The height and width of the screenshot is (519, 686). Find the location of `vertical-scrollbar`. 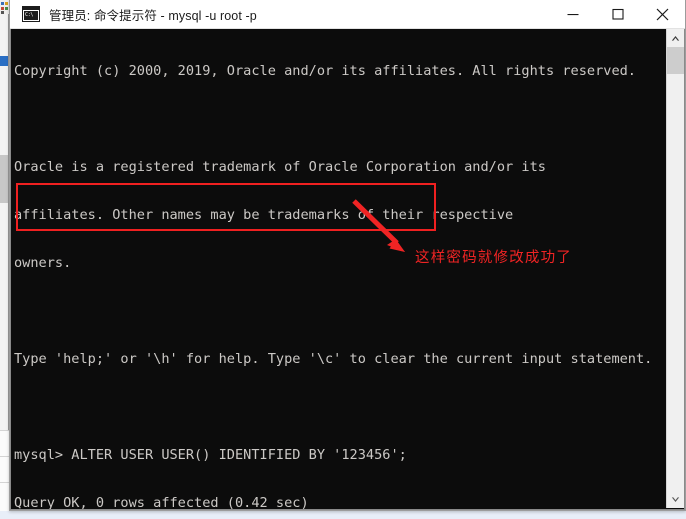

vertical-scrollbar is located at coordinates (675, 268).